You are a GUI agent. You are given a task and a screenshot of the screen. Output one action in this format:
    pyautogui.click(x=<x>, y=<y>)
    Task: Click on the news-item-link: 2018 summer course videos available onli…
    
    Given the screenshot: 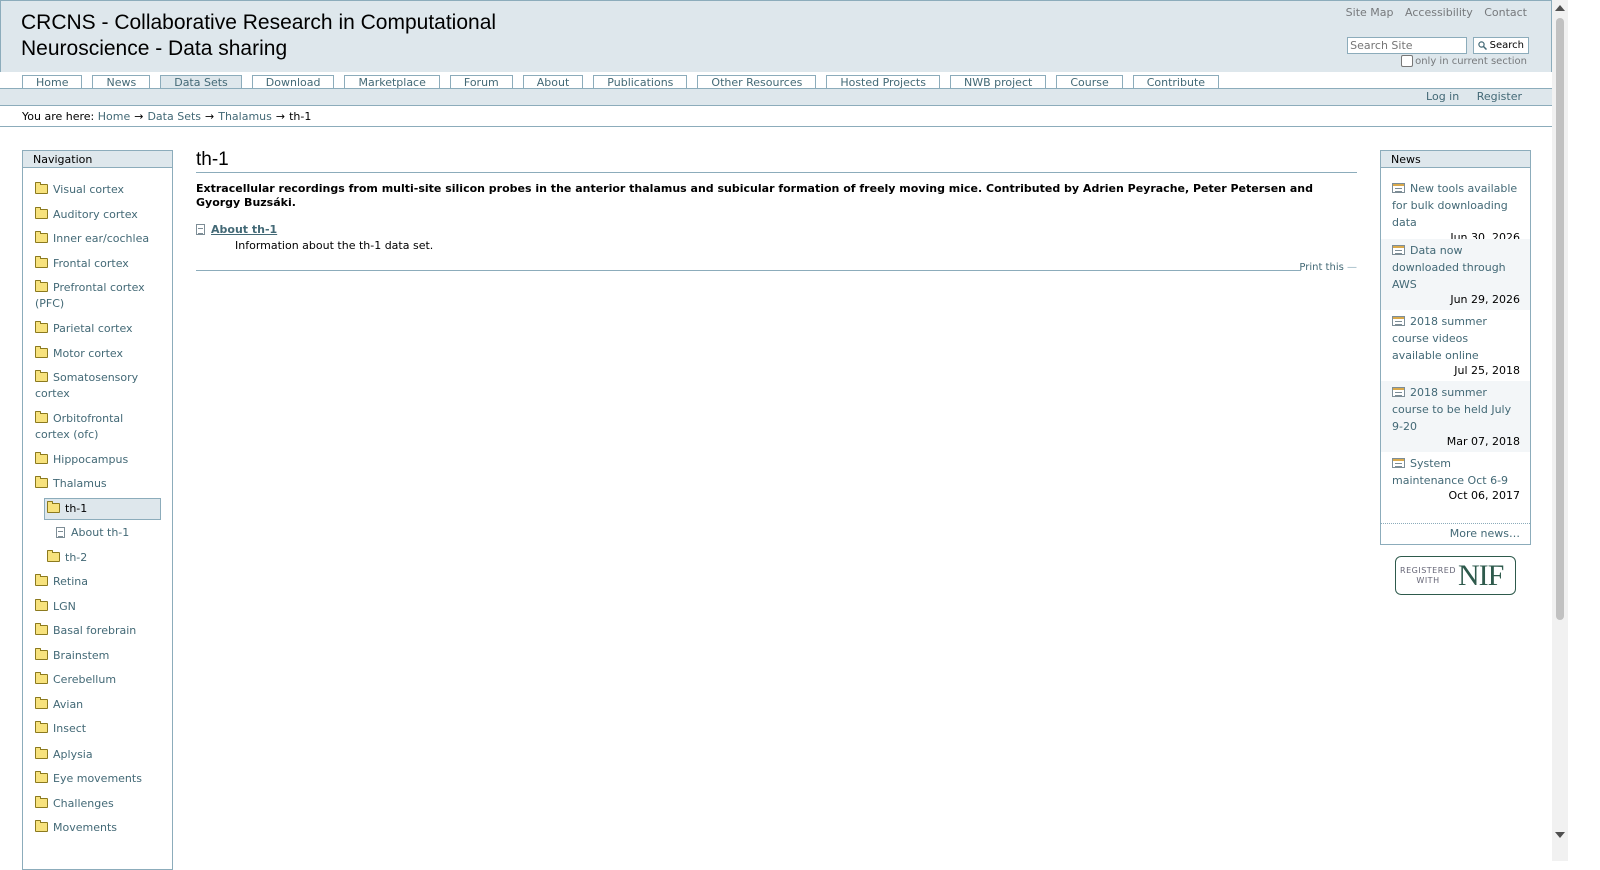 What is the action you would take?
    pyautogui.click(x=1439, y=338)
    